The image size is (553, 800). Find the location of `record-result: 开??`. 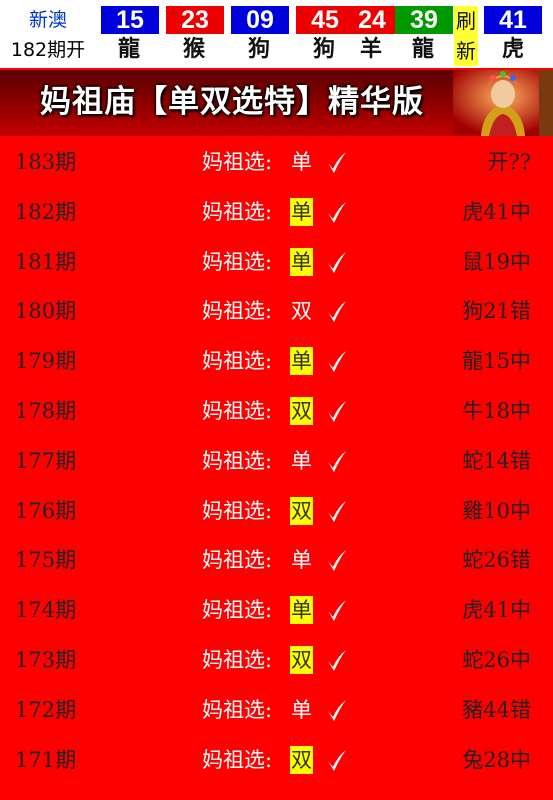

record-result: 开?? is located at coordinates (509, 162).